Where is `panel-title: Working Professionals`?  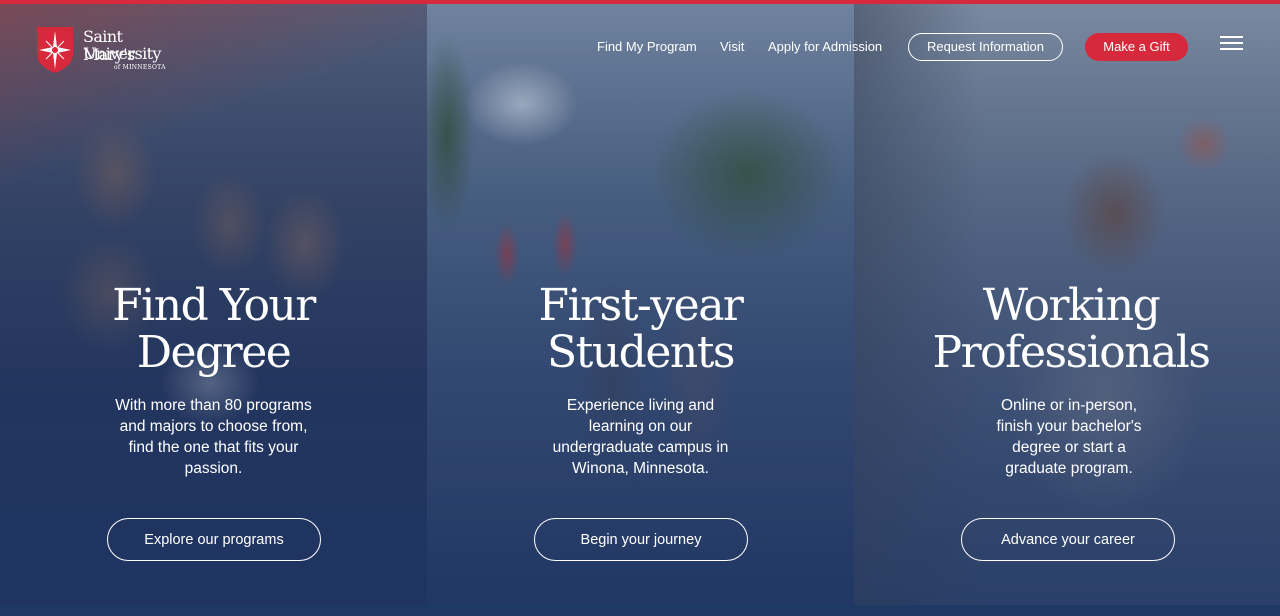
panel-title: Working Professionals is located at coordinates (1069, 329).